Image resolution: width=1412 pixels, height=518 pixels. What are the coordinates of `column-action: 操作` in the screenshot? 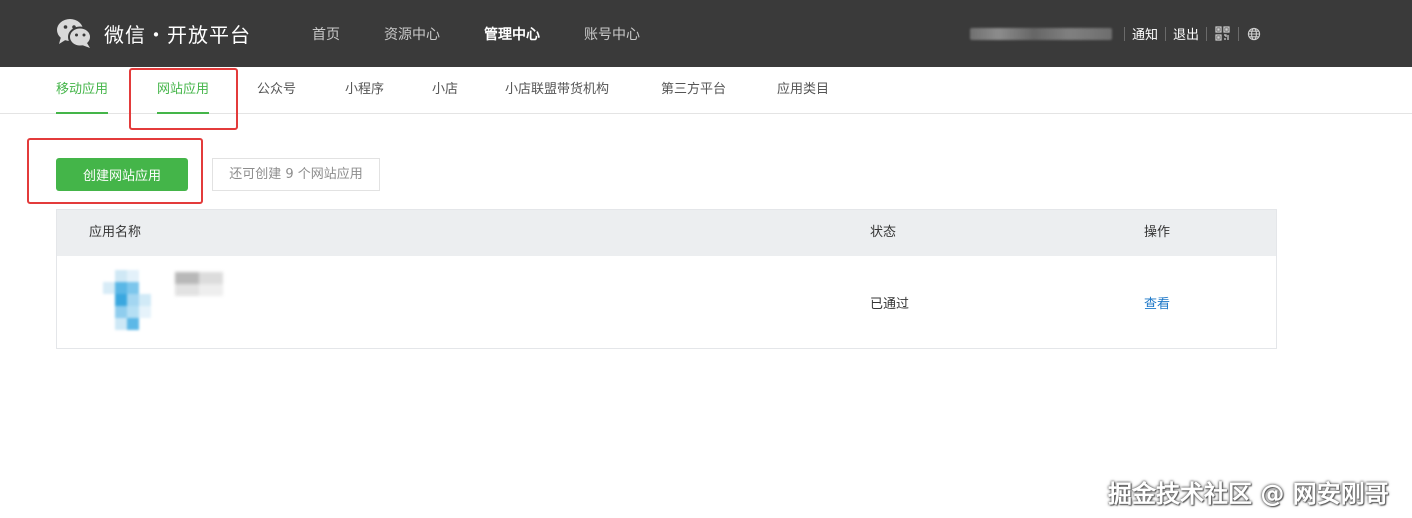 It's located at (1157, 232).